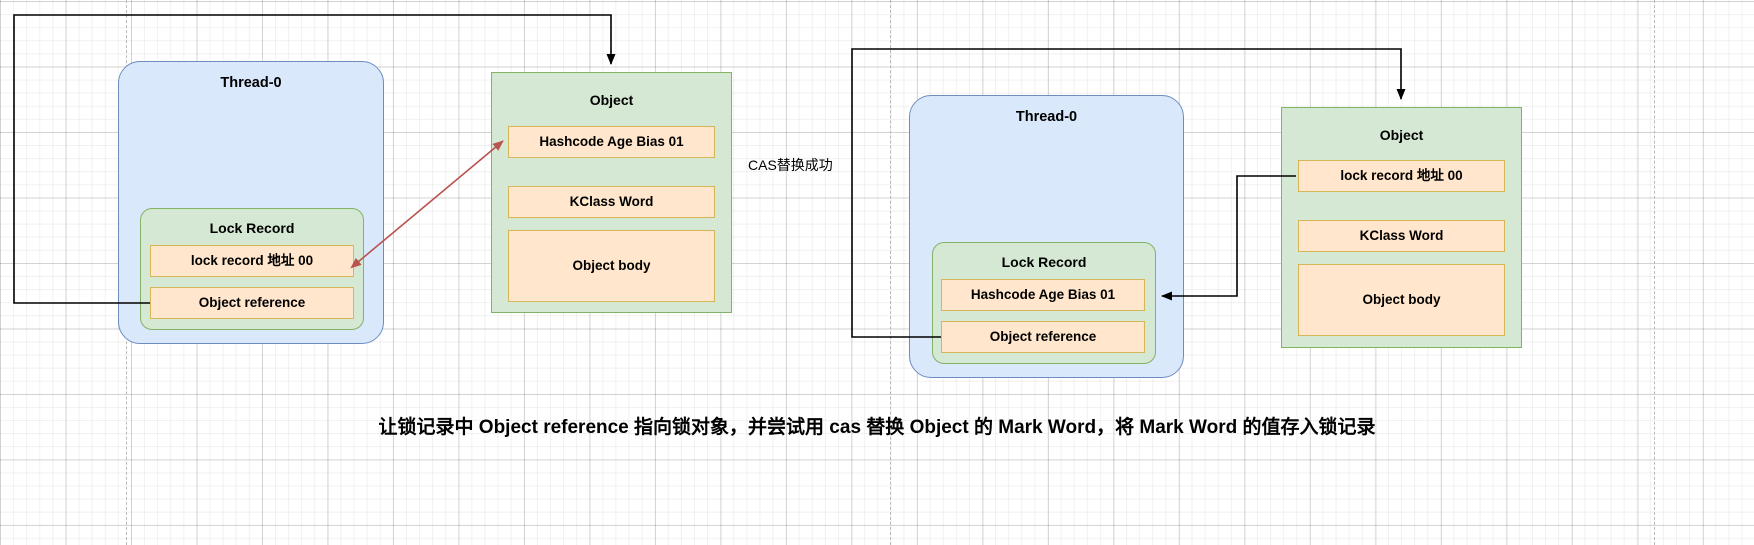  What do you see at coordinates (252, 303) in the screenshot?
I see `left-lock-record-field-object-reference: Object reference` at bounding box center [252, 303].